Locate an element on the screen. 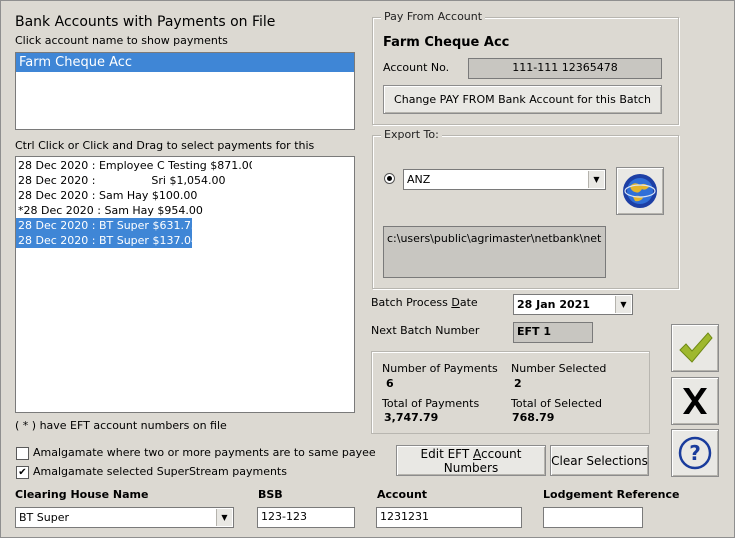 This screenshot has height=538, width=735. account-no-field: 111-111 12365478 is located at coordinates (565, 68).